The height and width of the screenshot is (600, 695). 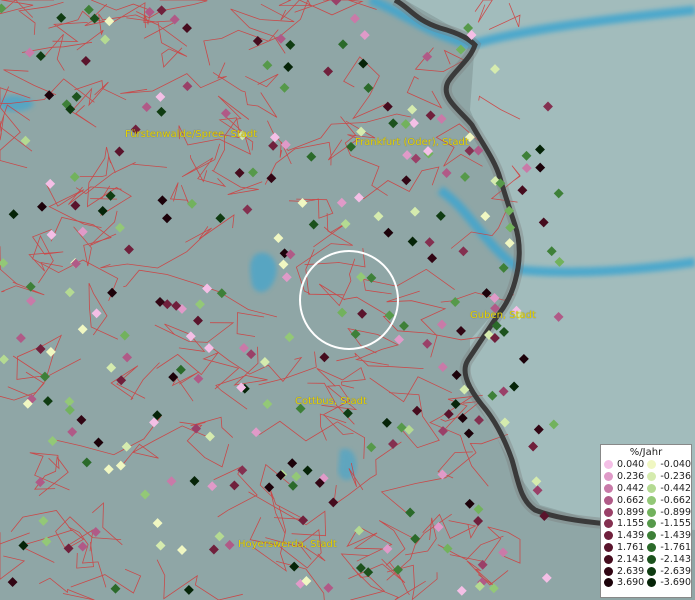 I want to click on legend-label: -0.662, so click(x=675, y=500).